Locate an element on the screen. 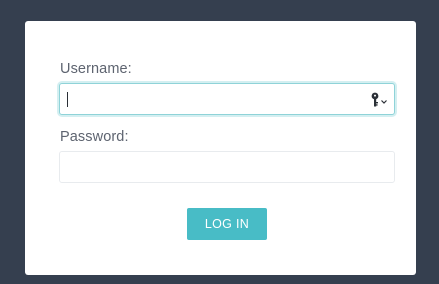 The image size is (439, 284). username-label: Username: is located at coordinates (96, 69).